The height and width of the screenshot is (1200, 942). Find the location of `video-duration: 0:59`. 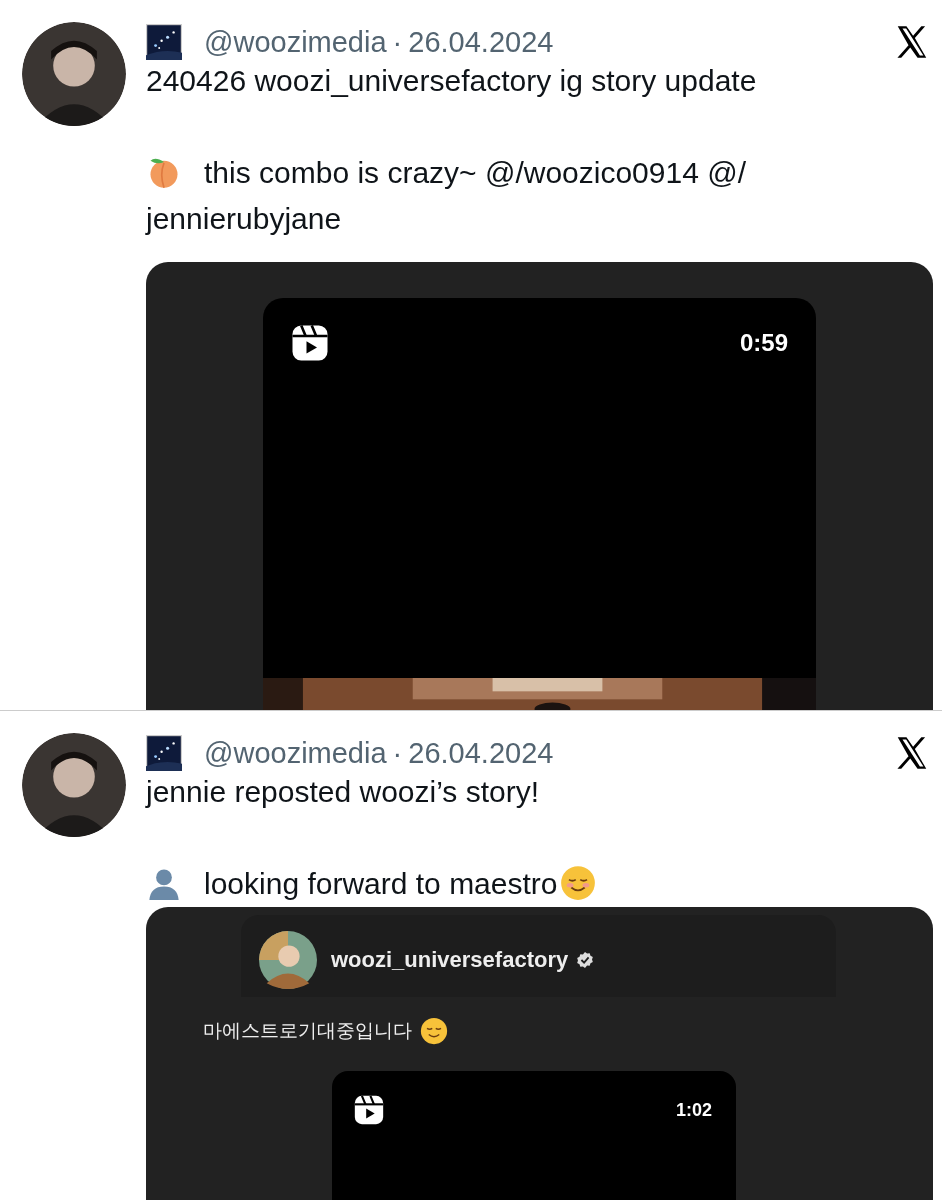

video-duration: 0:59 is located at coordinates (763, 343).